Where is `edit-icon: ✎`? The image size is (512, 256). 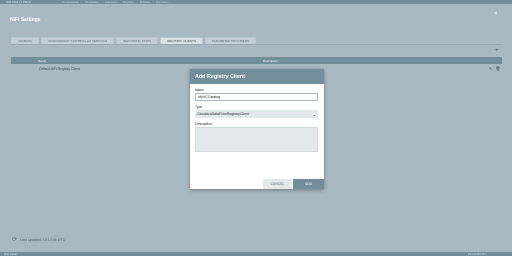 edit-icon: ✎ is located at coordinates (490, 68).